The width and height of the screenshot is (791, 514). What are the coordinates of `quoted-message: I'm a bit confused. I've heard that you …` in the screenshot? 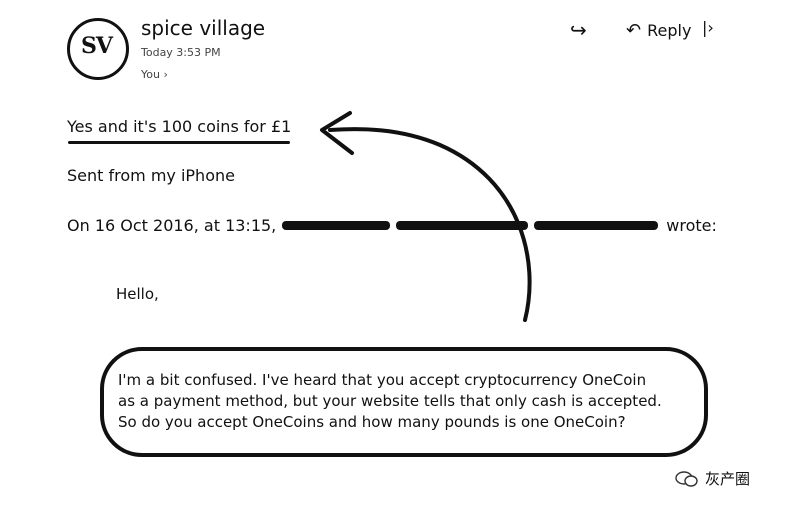 It's located at (410, 401).